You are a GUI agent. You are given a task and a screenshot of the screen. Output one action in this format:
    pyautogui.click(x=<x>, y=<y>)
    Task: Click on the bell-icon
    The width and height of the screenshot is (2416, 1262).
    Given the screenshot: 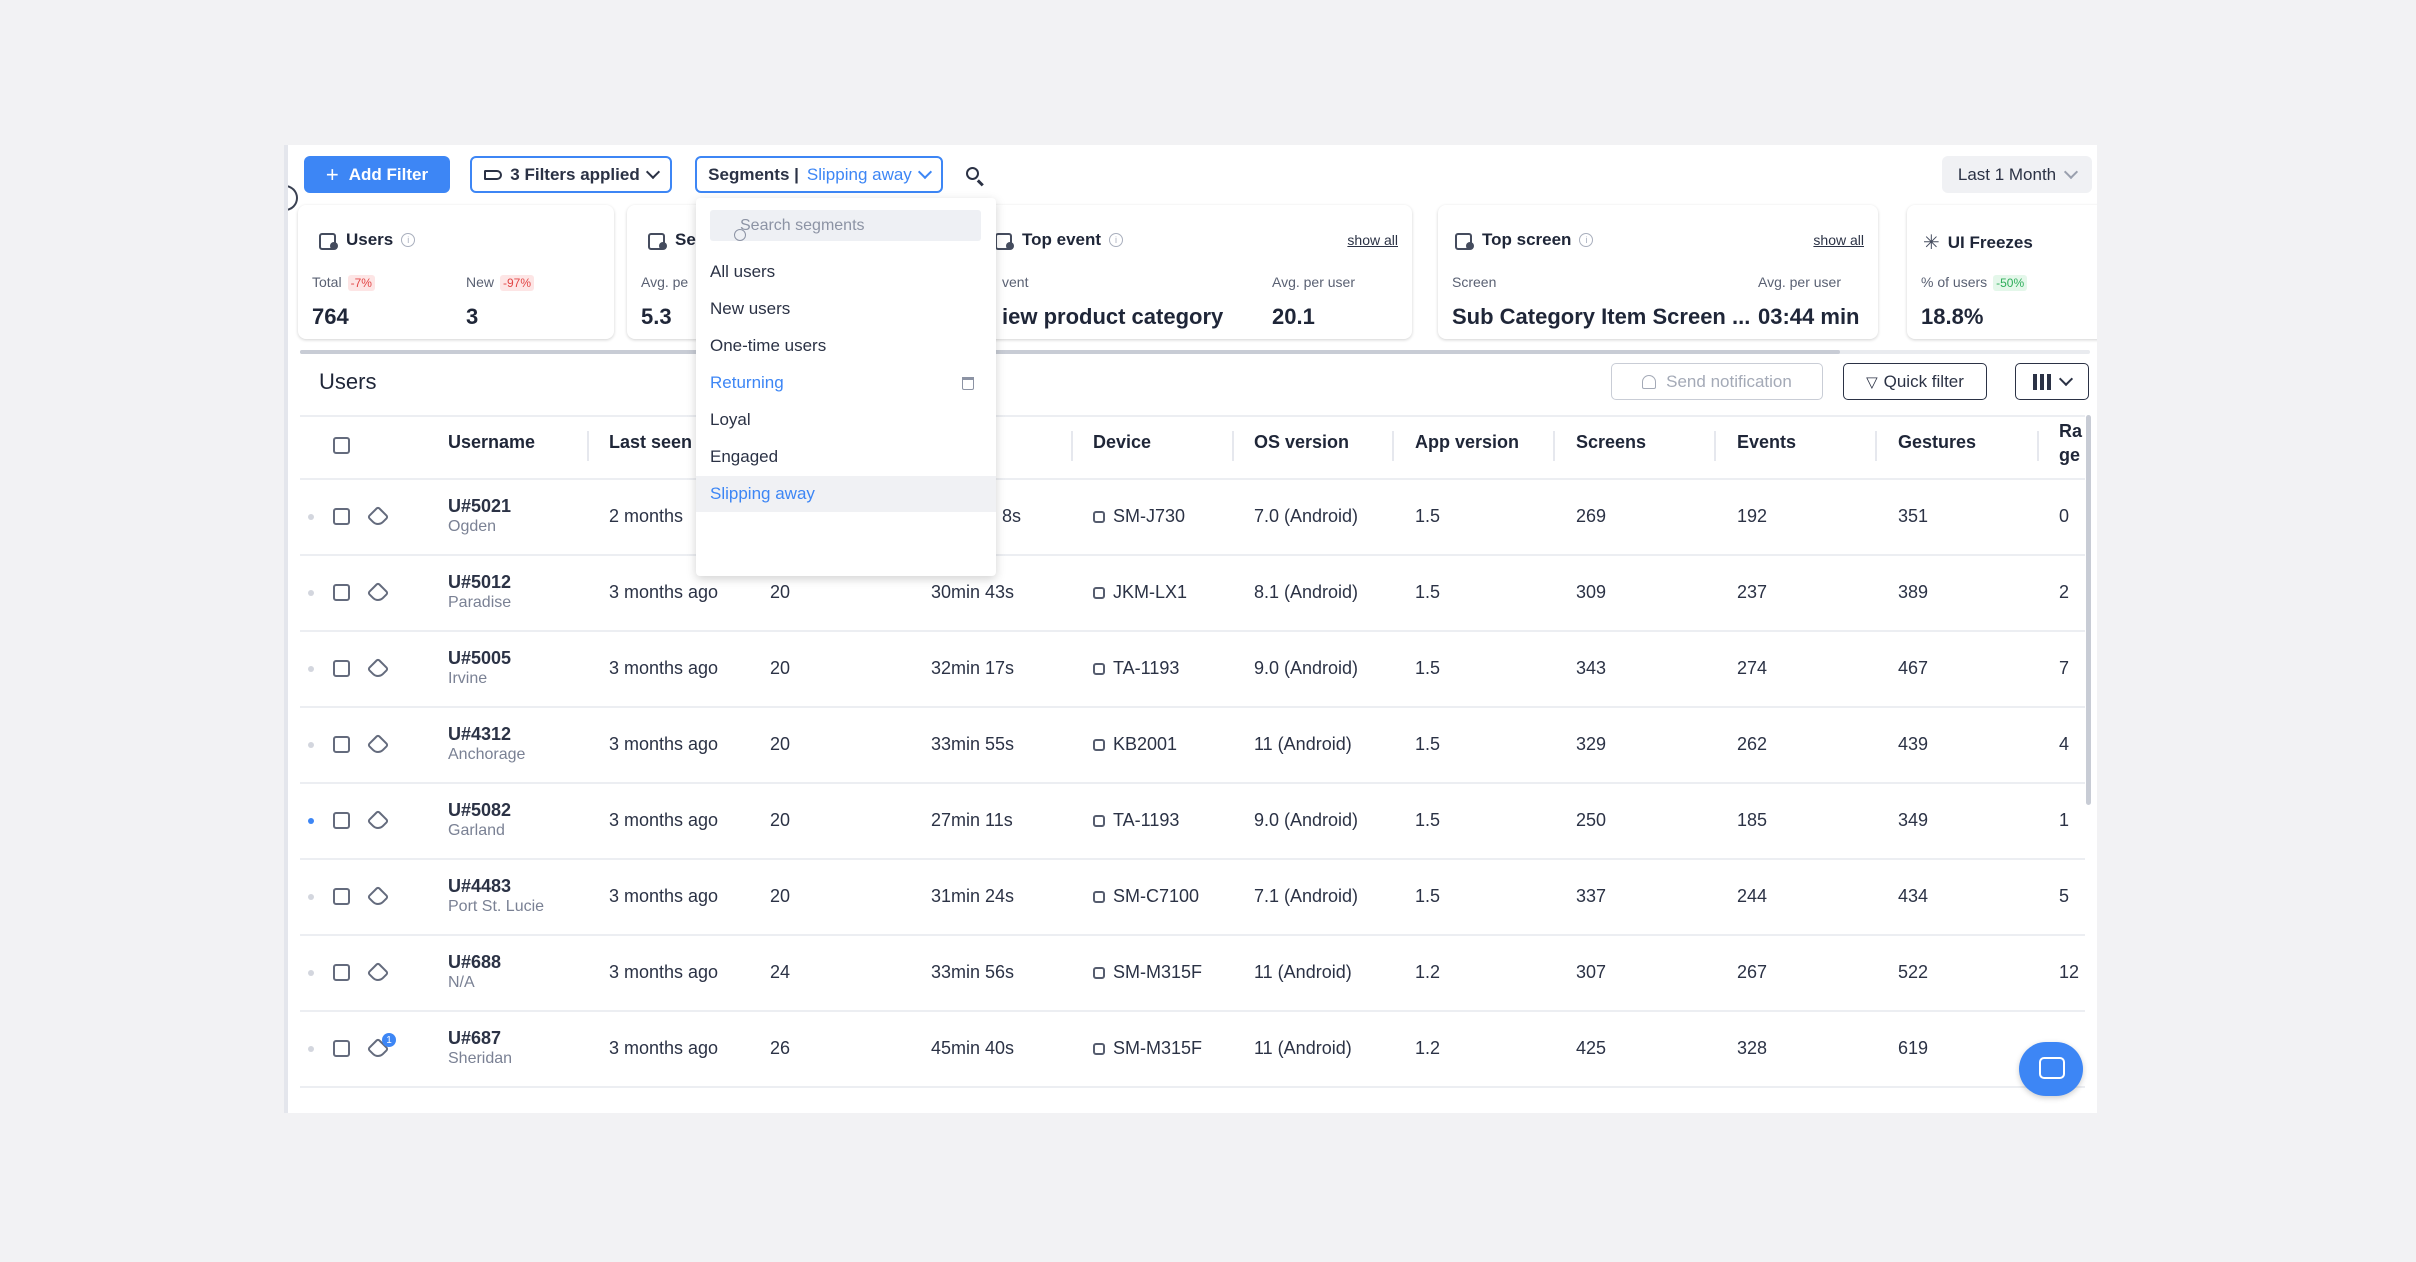 What is the action you would take?
    pyautogui.click(x=1649, y=381)
    